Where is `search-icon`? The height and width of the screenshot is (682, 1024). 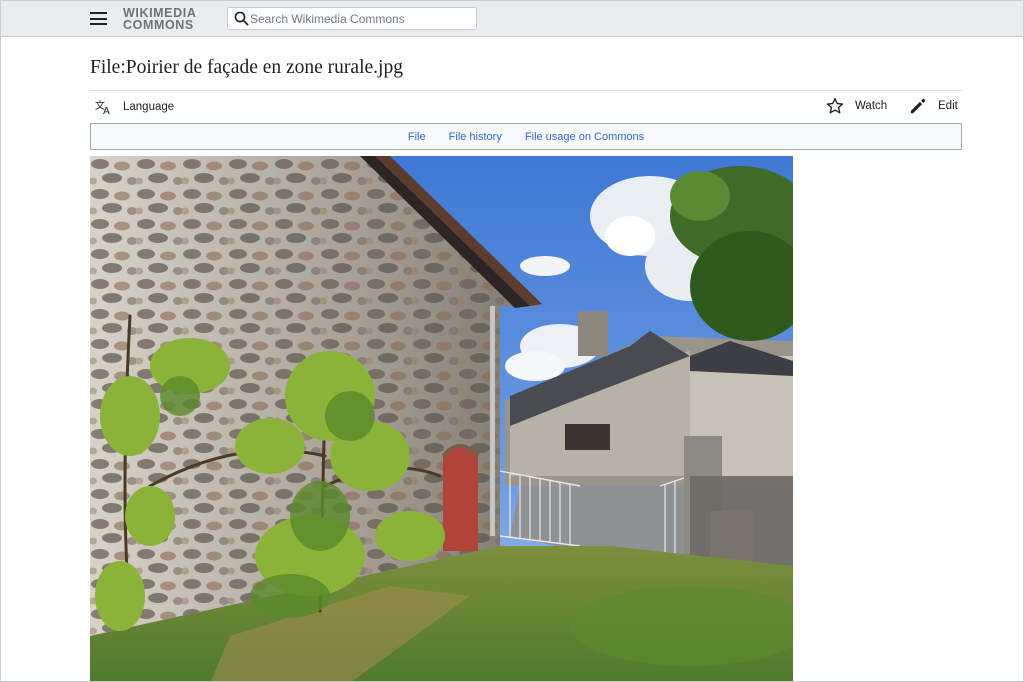 search-icon is located at coordinates (241, 18).